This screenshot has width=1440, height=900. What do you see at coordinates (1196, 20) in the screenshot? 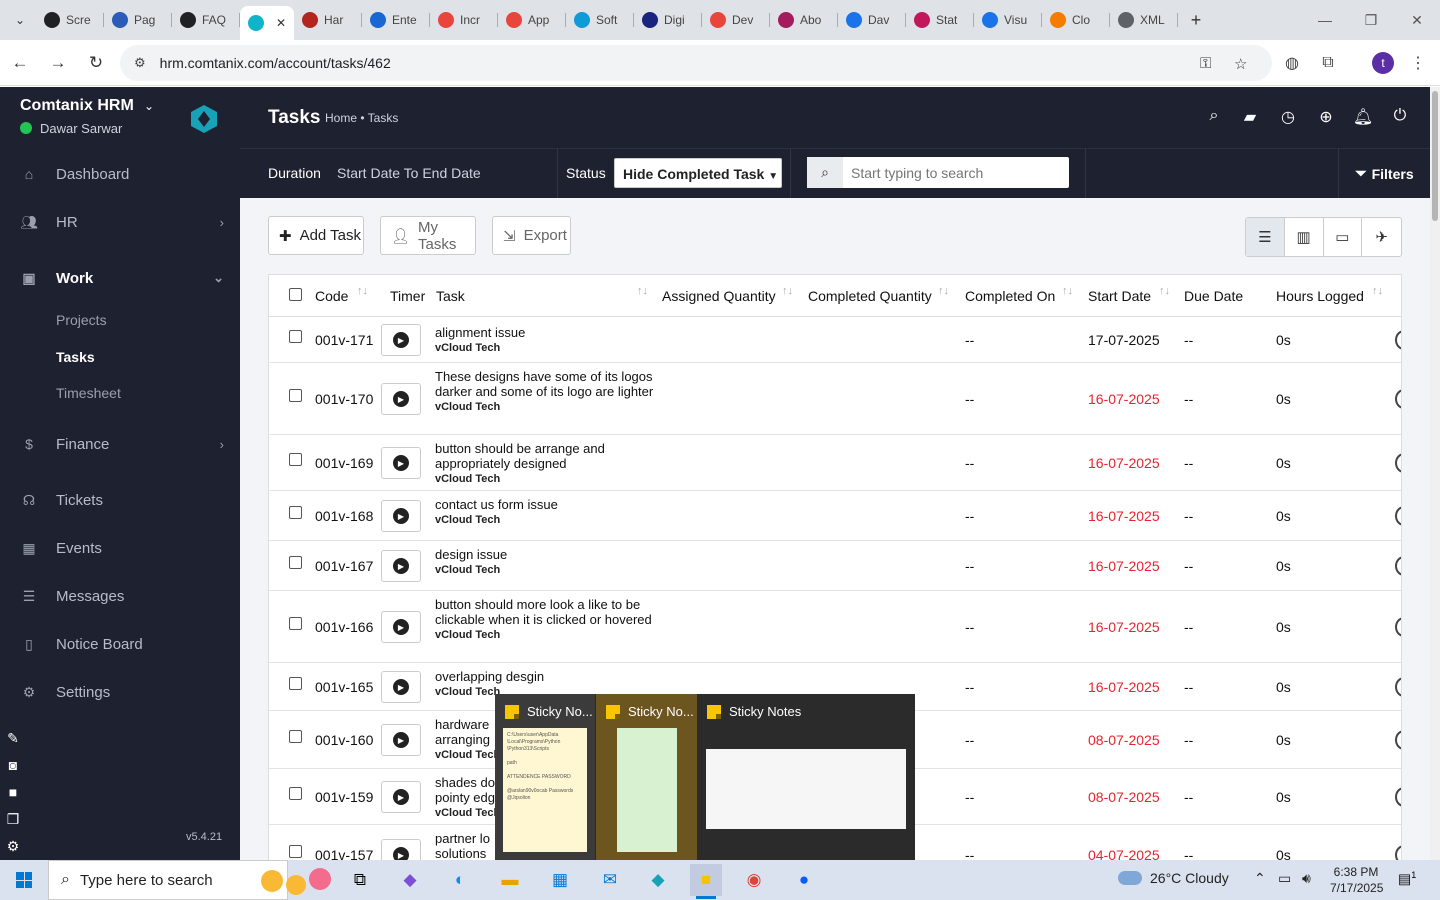
I see `new-tab-button: +` at bounding box center [1196, 20].